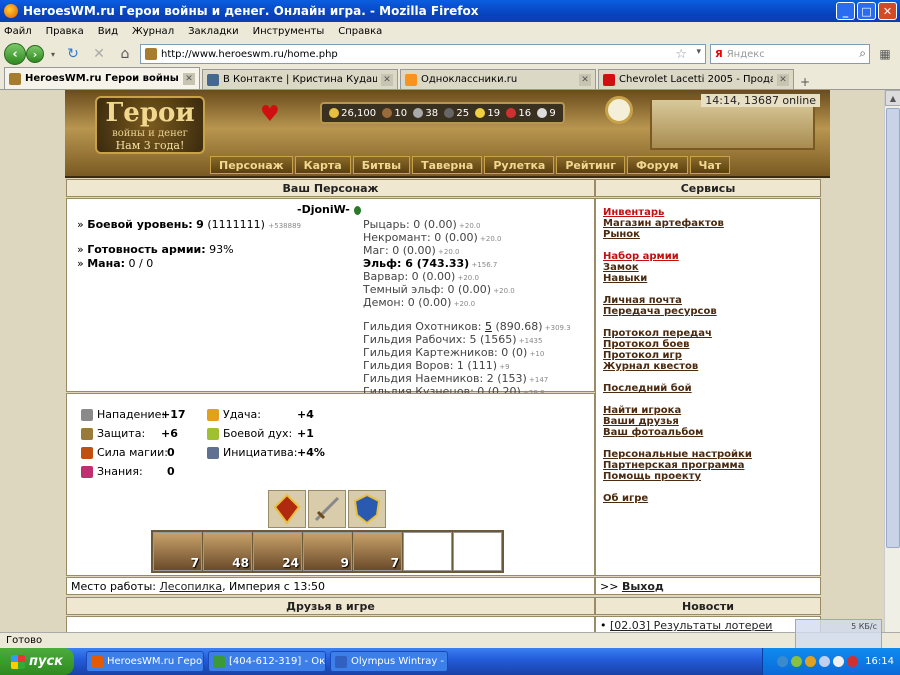  I want to click on back-button: ‹, so click(15, 54).